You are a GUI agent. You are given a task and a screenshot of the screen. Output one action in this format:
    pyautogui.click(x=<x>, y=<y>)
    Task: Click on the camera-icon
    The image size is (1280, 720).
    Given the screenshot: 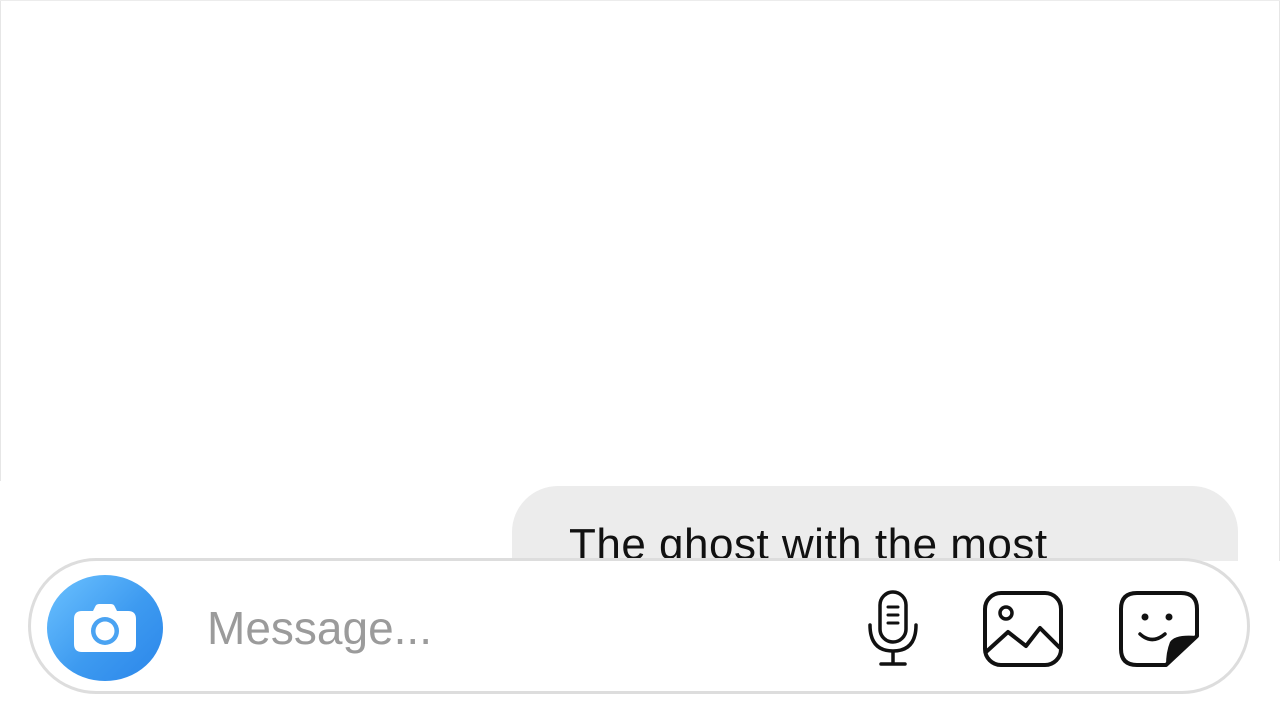 What is the action you would take?
    pyautogui.click(x=105, y=628)
    